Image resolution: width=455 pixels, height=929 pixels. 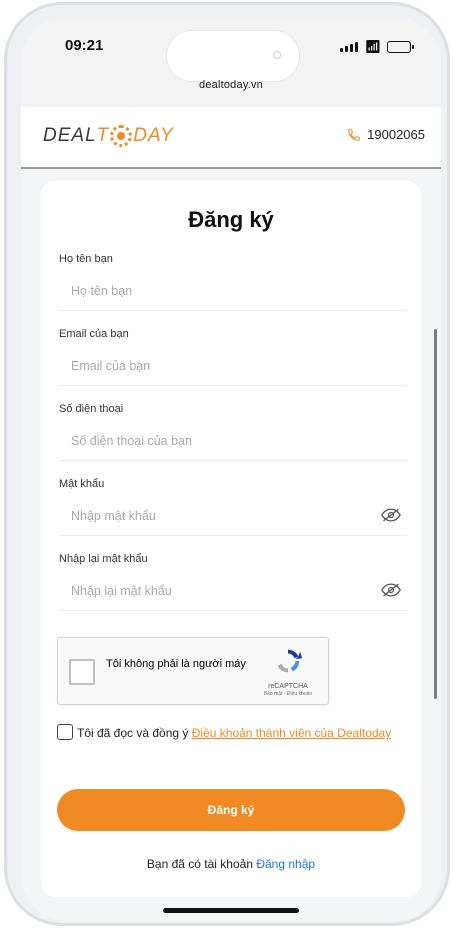 I want to click on status-icons: 📶︎, so click(x=377, y=47).